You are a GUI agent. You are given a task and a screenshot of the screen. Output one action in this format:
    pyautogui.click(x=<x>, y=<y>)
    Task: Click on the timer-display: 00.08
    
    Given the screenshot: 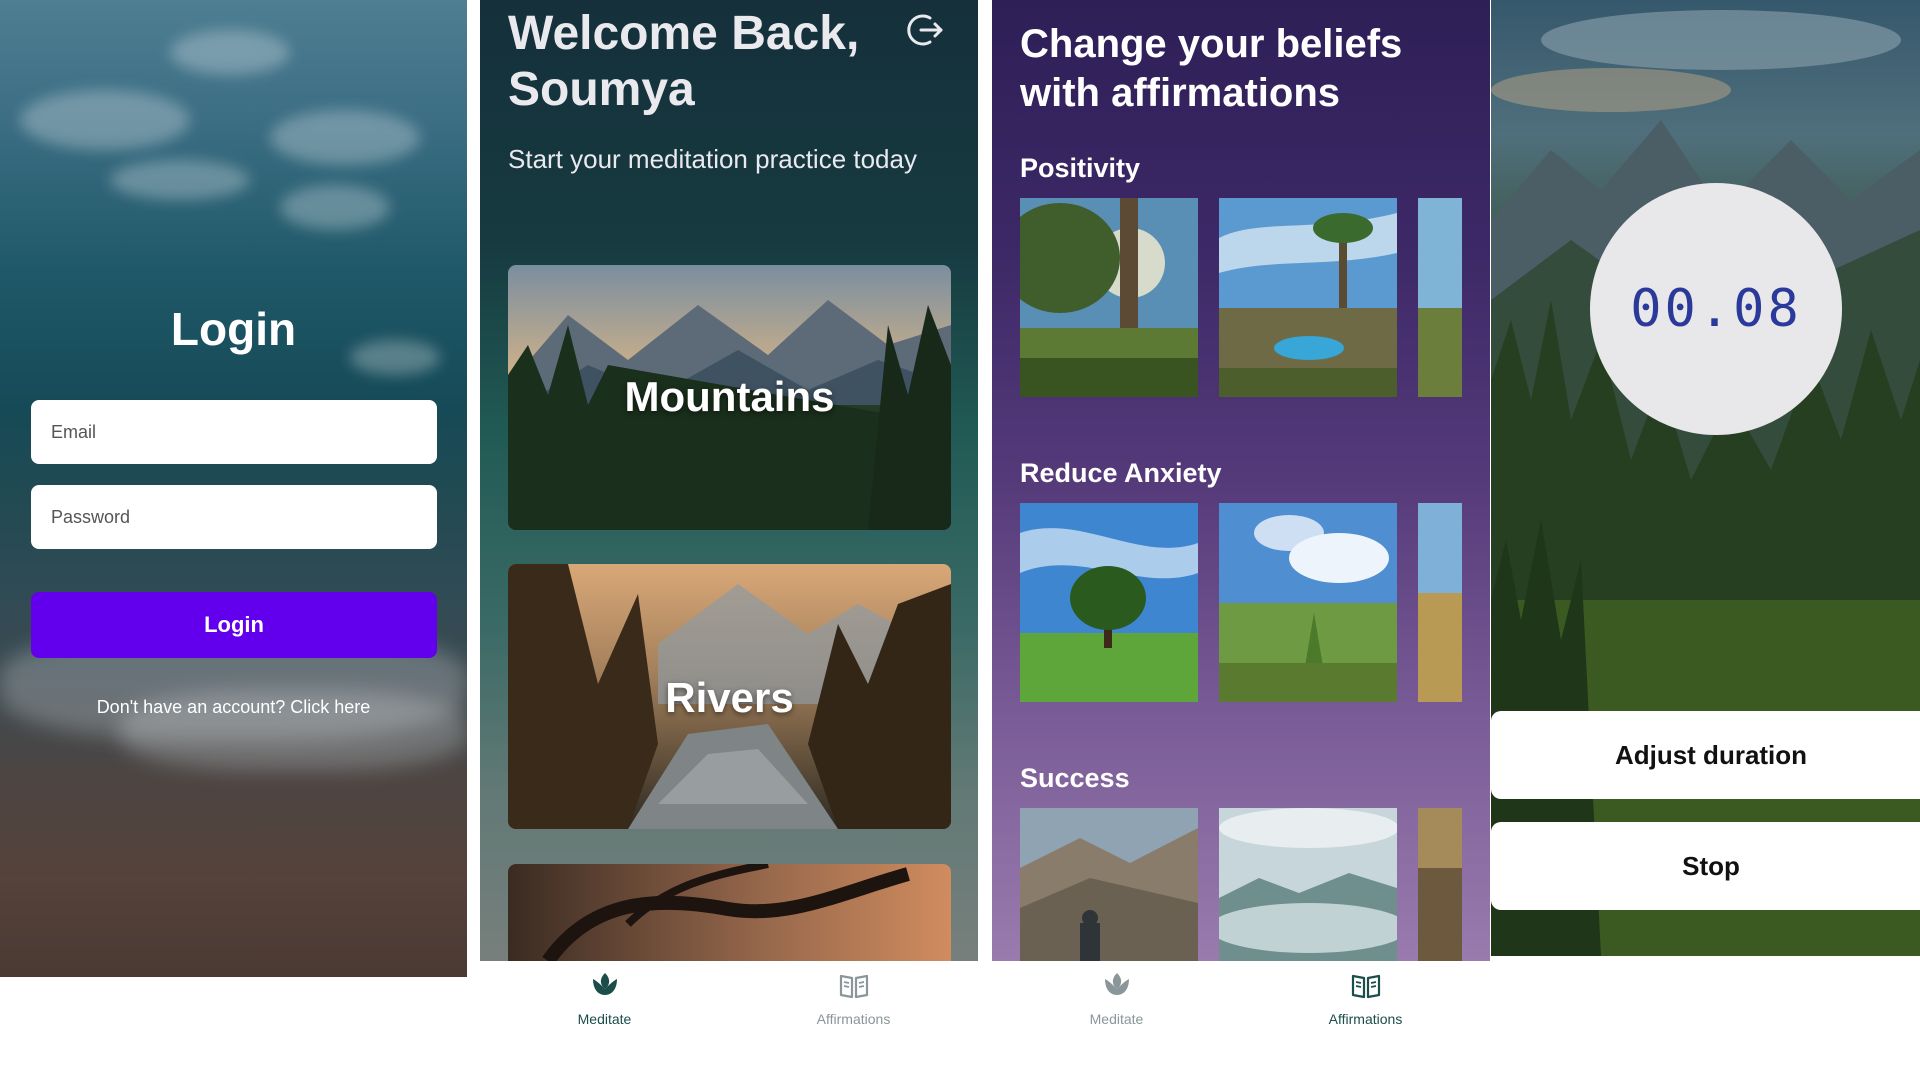 What is the action you would take?
    pyautogui.click(x=1716, y=309)
    